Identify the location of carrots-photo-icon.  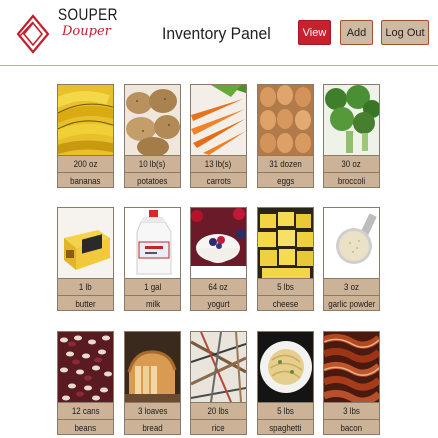
(218, 120).